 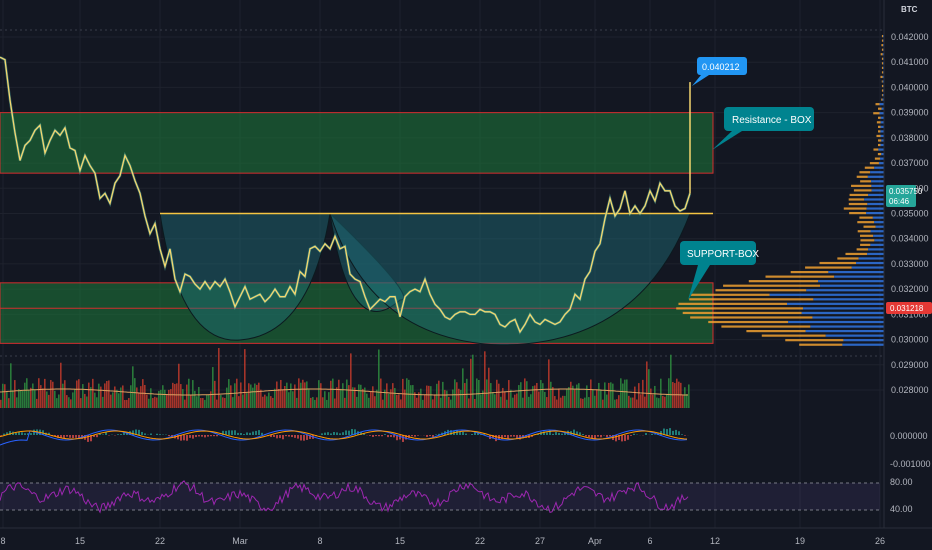 What do you see at coordinates (772, 120) in the screenshot?
I see `resistance-label: Resistance - BOX` at bounding box center [772, 120].